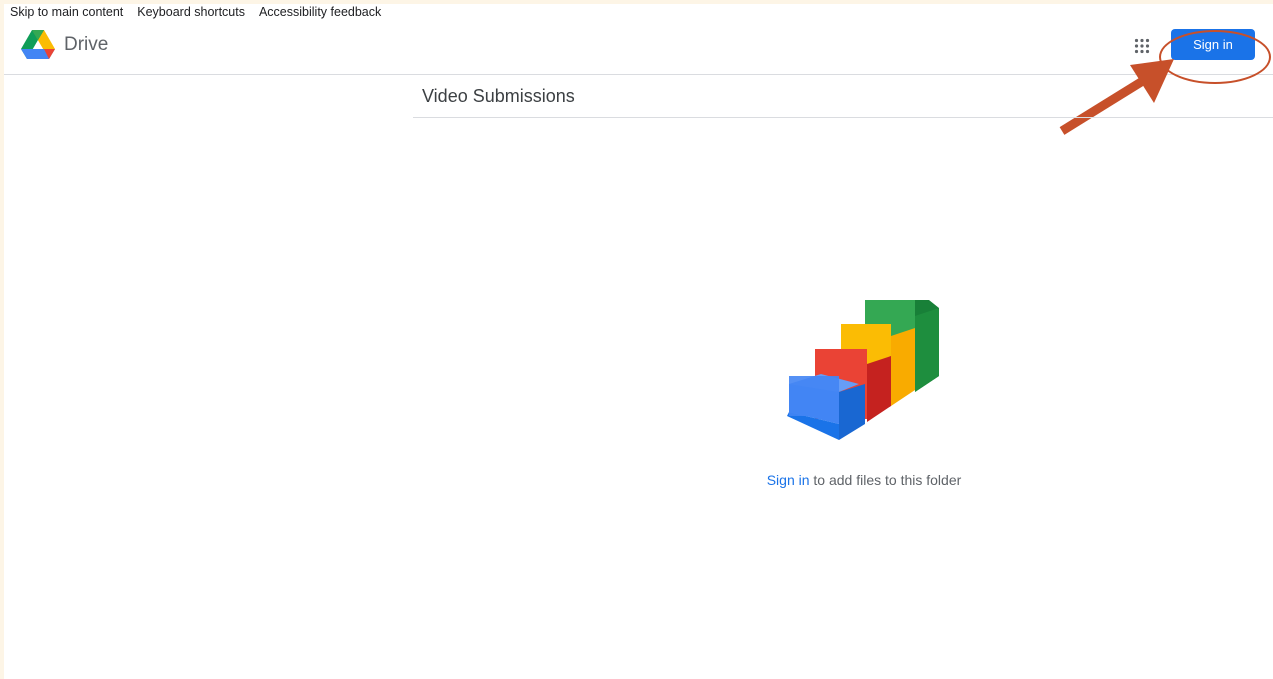 The width and height of the screenshot is (1273, 679). I want to click on folder-title: Video Submissions, so click(498, 96).